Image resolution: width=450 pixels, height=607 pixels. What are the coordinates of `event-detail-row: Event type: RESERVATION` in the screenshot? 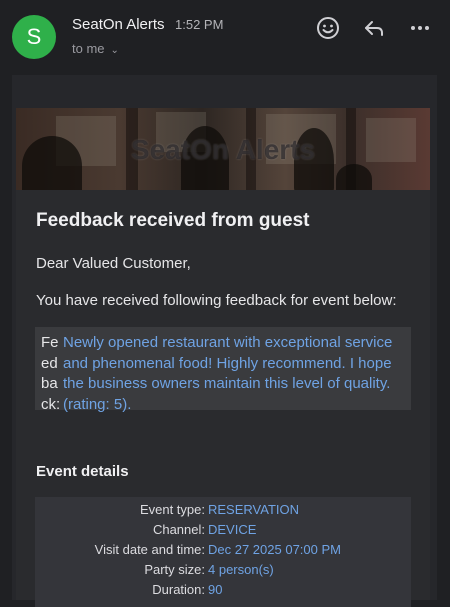 It's located at (223, 512).